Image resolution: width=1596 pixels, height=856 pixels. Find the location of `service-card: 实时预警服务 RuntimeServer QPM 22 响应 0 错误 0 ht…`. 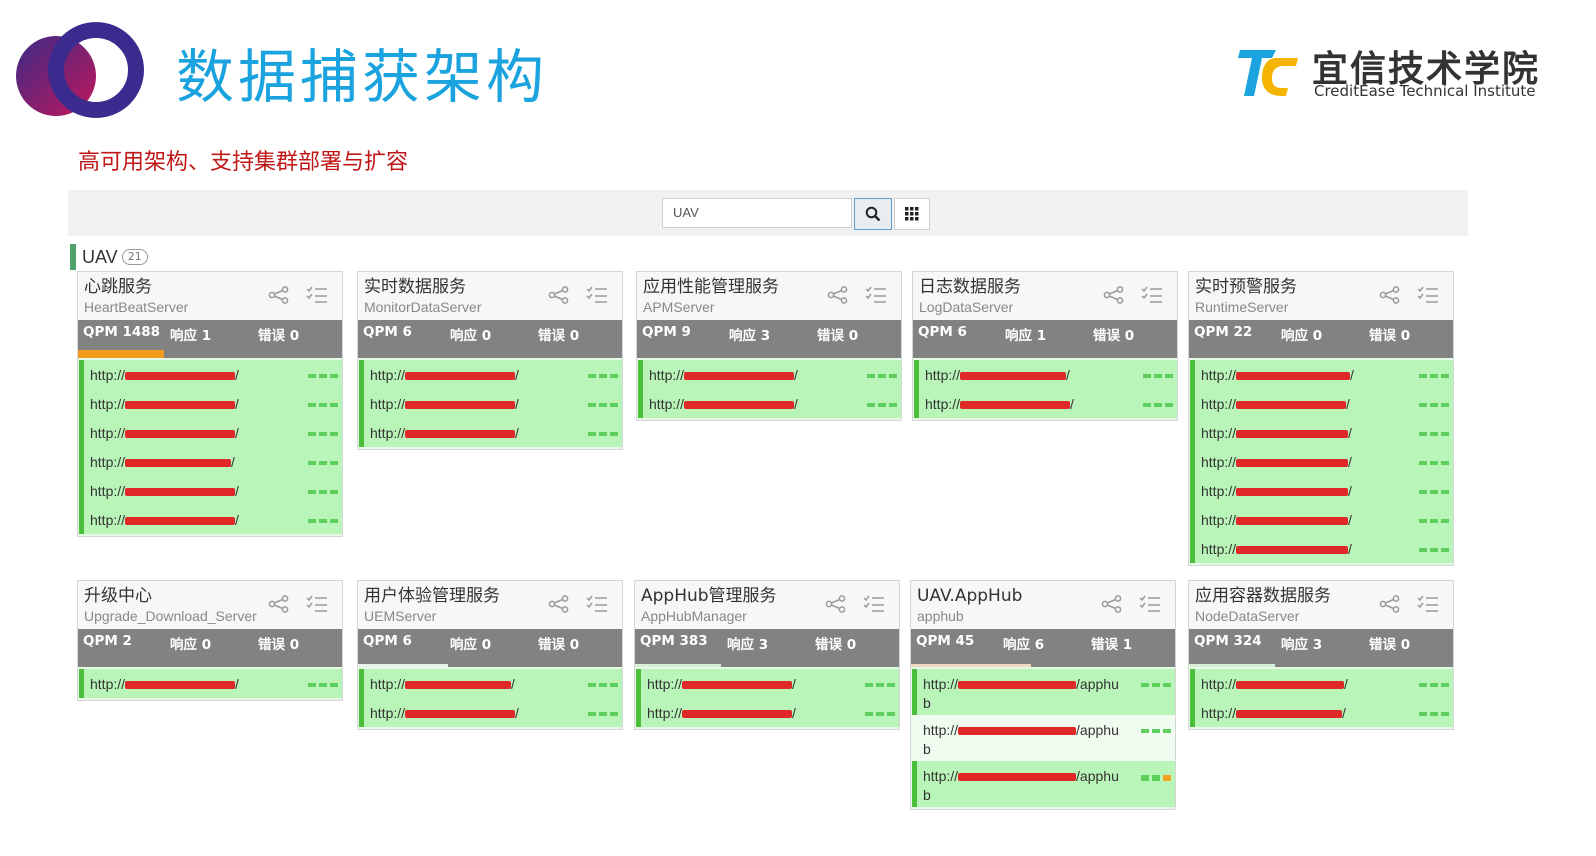

service-card: 实时预警服务 RuntimeServer QPM 22 响应 0 错误 0 ht… is located at coordinates (1321, 418).